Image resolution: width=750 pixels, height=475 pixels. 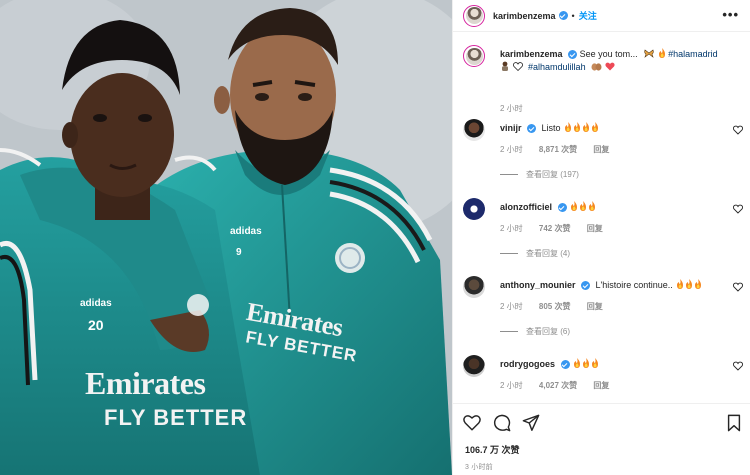 I want to click on follow-button: 关注, so click(x=588, y=15).